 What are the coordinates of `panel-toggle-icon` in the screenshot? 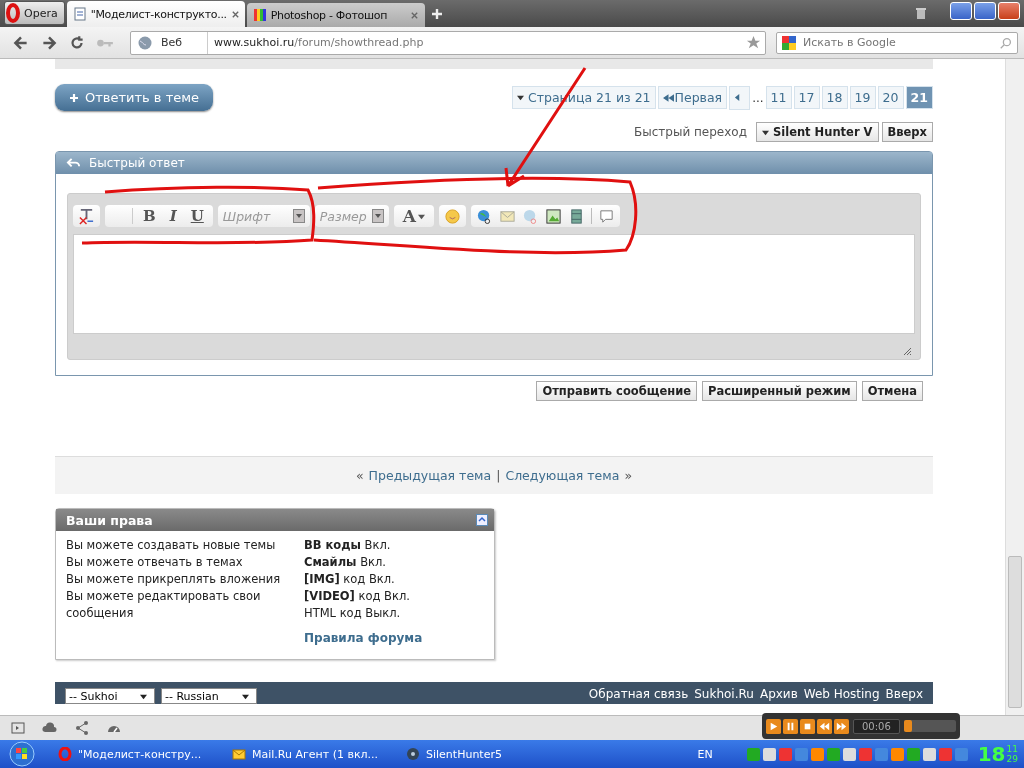 It's located at (18, 728).